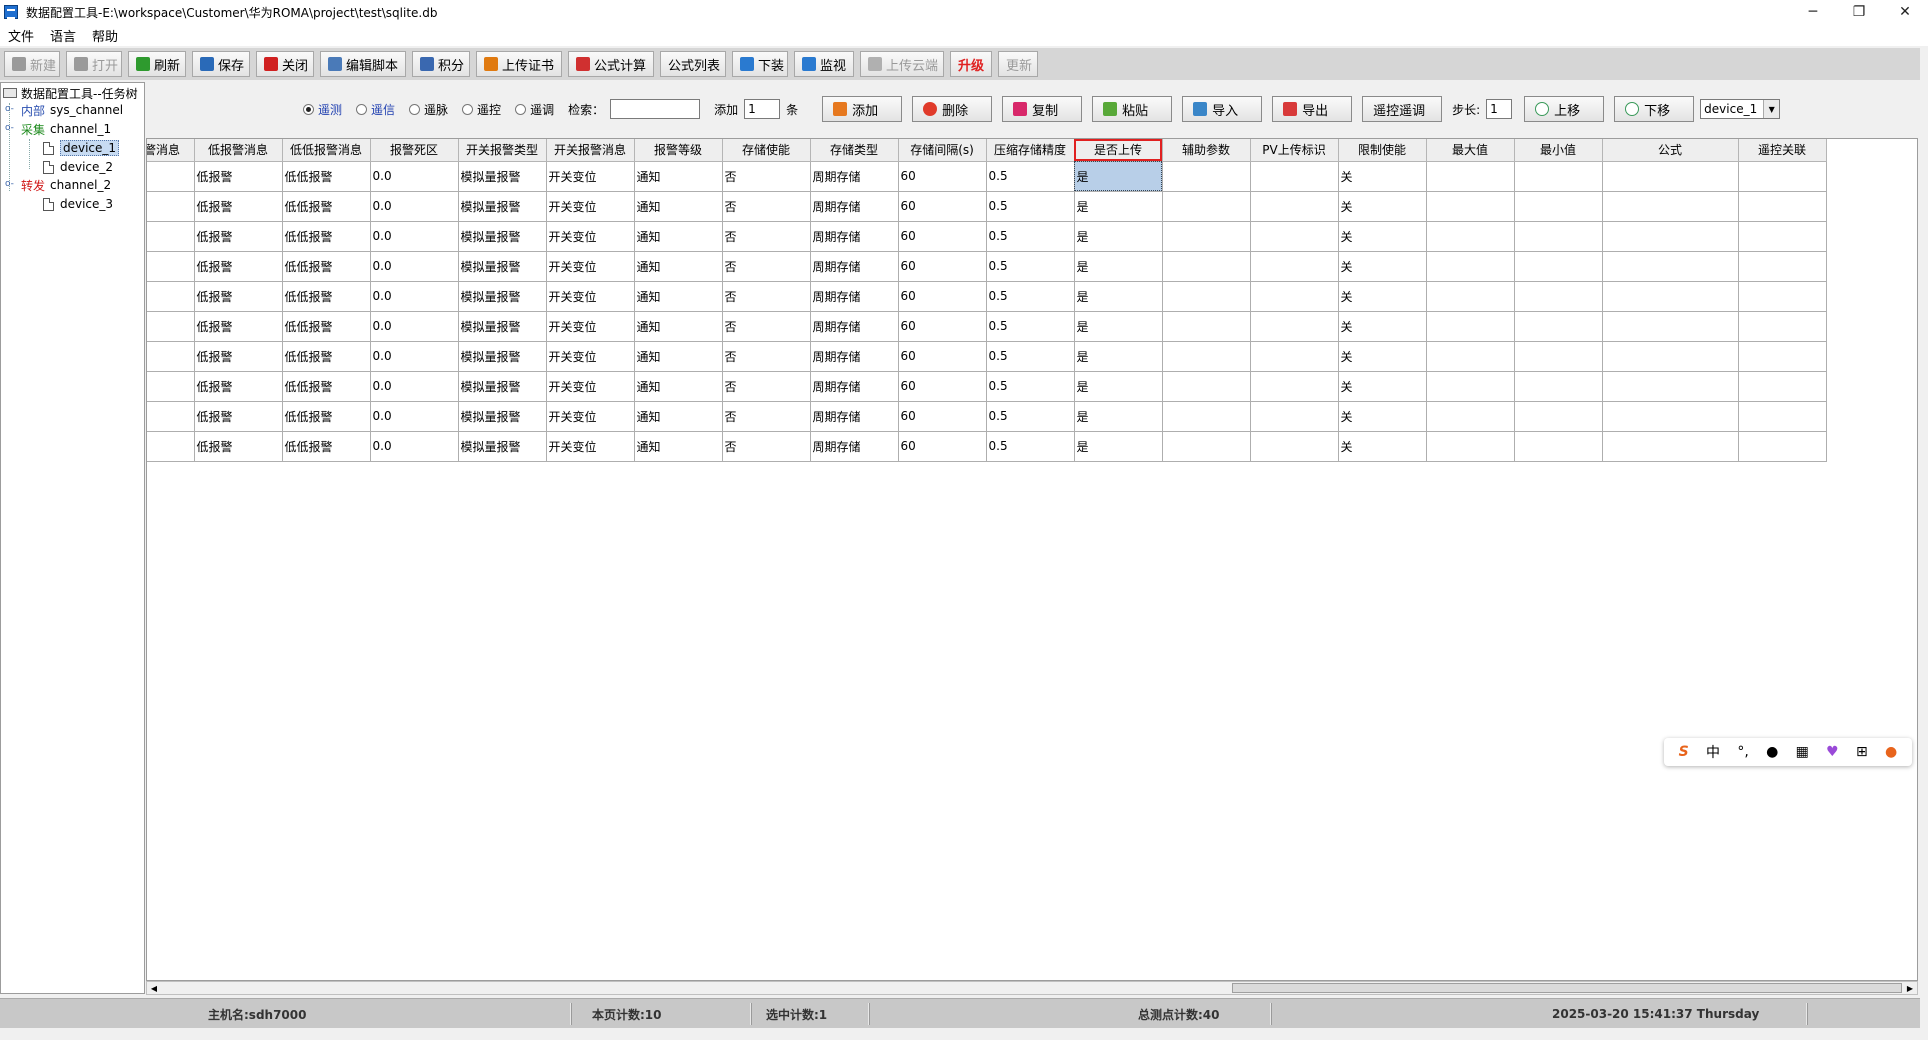 The height and width of the screenshot is (1040, 1928). What do you see at coordinates (1684, 752) in the screenshot?
I see `sogou-logo-icon: S` at bounding box center [1684, 752].